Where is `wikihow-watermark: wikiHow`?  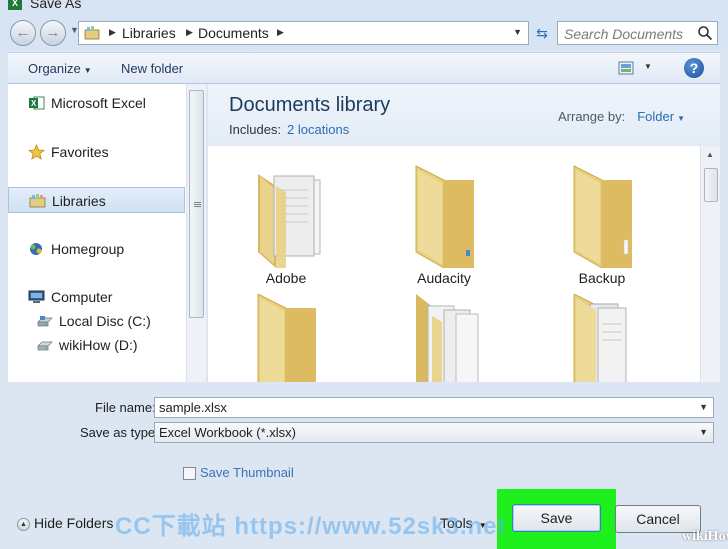 wikihow-watermark: wikiHow is located at coordinates (705, 536).